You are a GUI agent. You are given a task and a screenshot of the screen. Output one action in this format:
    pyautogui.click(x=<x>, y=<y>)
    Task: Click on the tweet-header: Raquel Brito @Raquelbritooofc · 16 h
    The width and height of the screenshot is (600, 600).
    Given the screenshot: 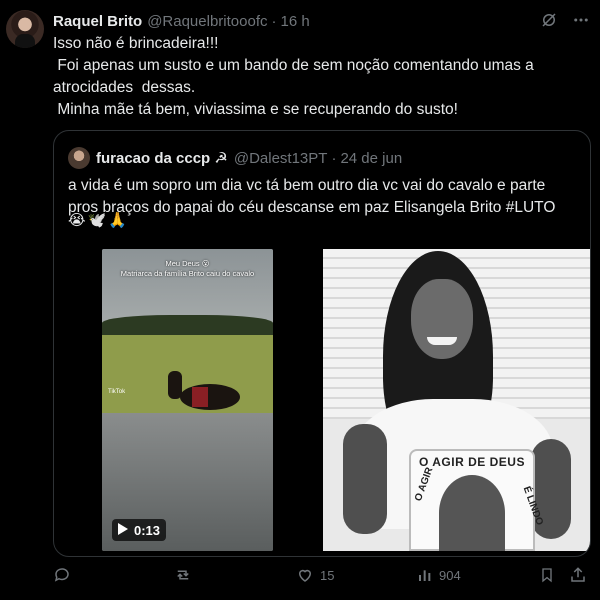 What is the action you would take?
    pyautogui.click(x=321, y=21)
    